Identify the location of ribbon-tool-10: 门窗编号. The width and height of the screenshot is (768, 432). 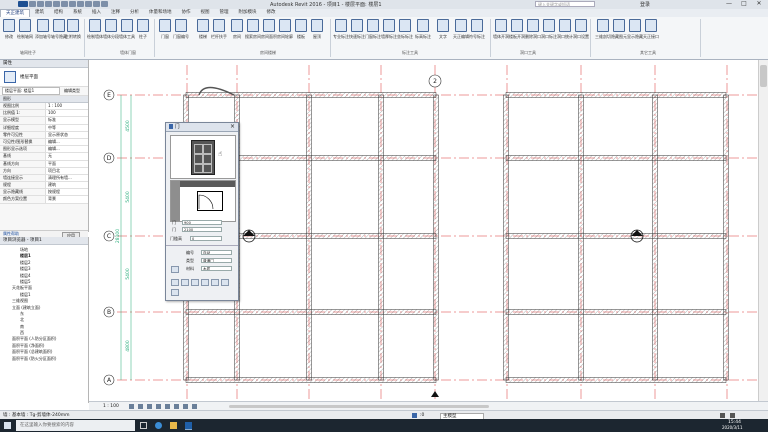
(181, 33).